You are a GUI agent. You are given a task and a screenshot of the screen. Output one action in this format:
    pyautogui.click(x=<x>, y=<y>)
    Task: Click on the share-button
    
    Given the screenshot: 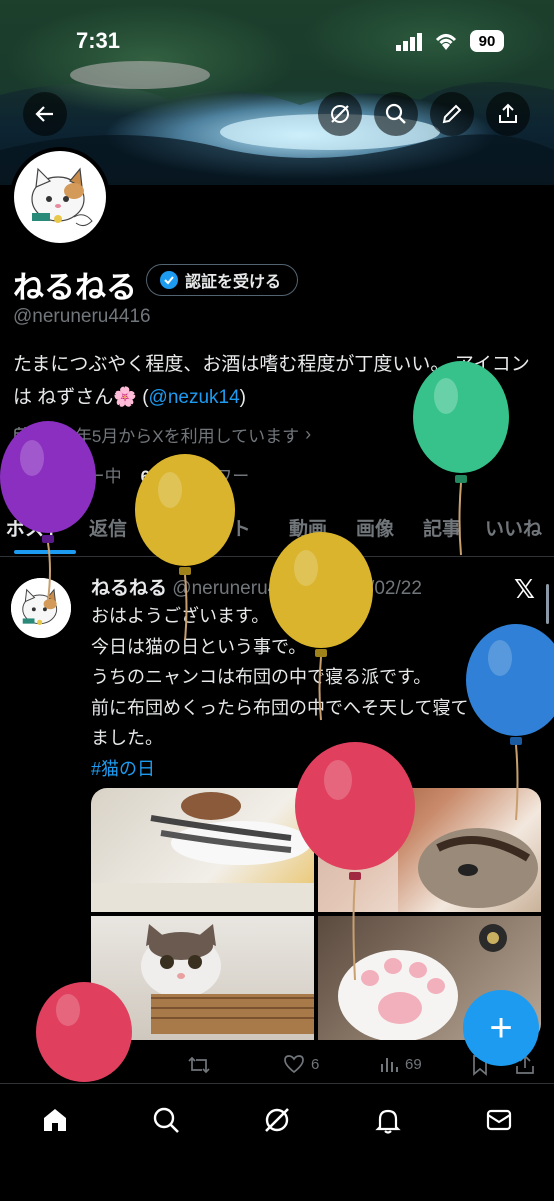 What is the action you would take?
    pyautogui.click(x=508, y=114)
    